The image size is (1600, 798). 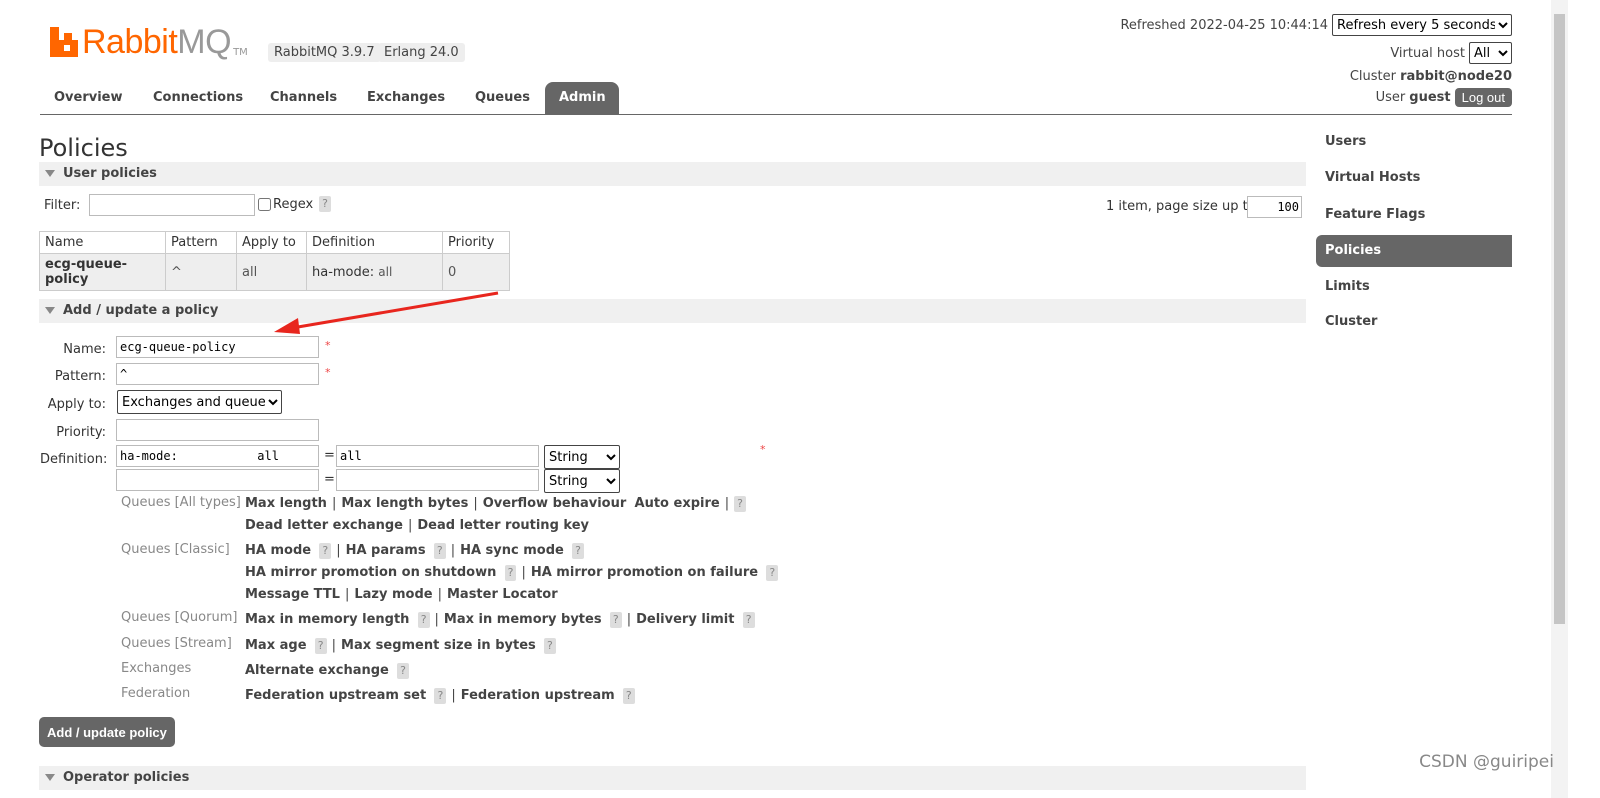 I want to click on logo-text-rabbit: Rabbit, so click(x=130, y=41).